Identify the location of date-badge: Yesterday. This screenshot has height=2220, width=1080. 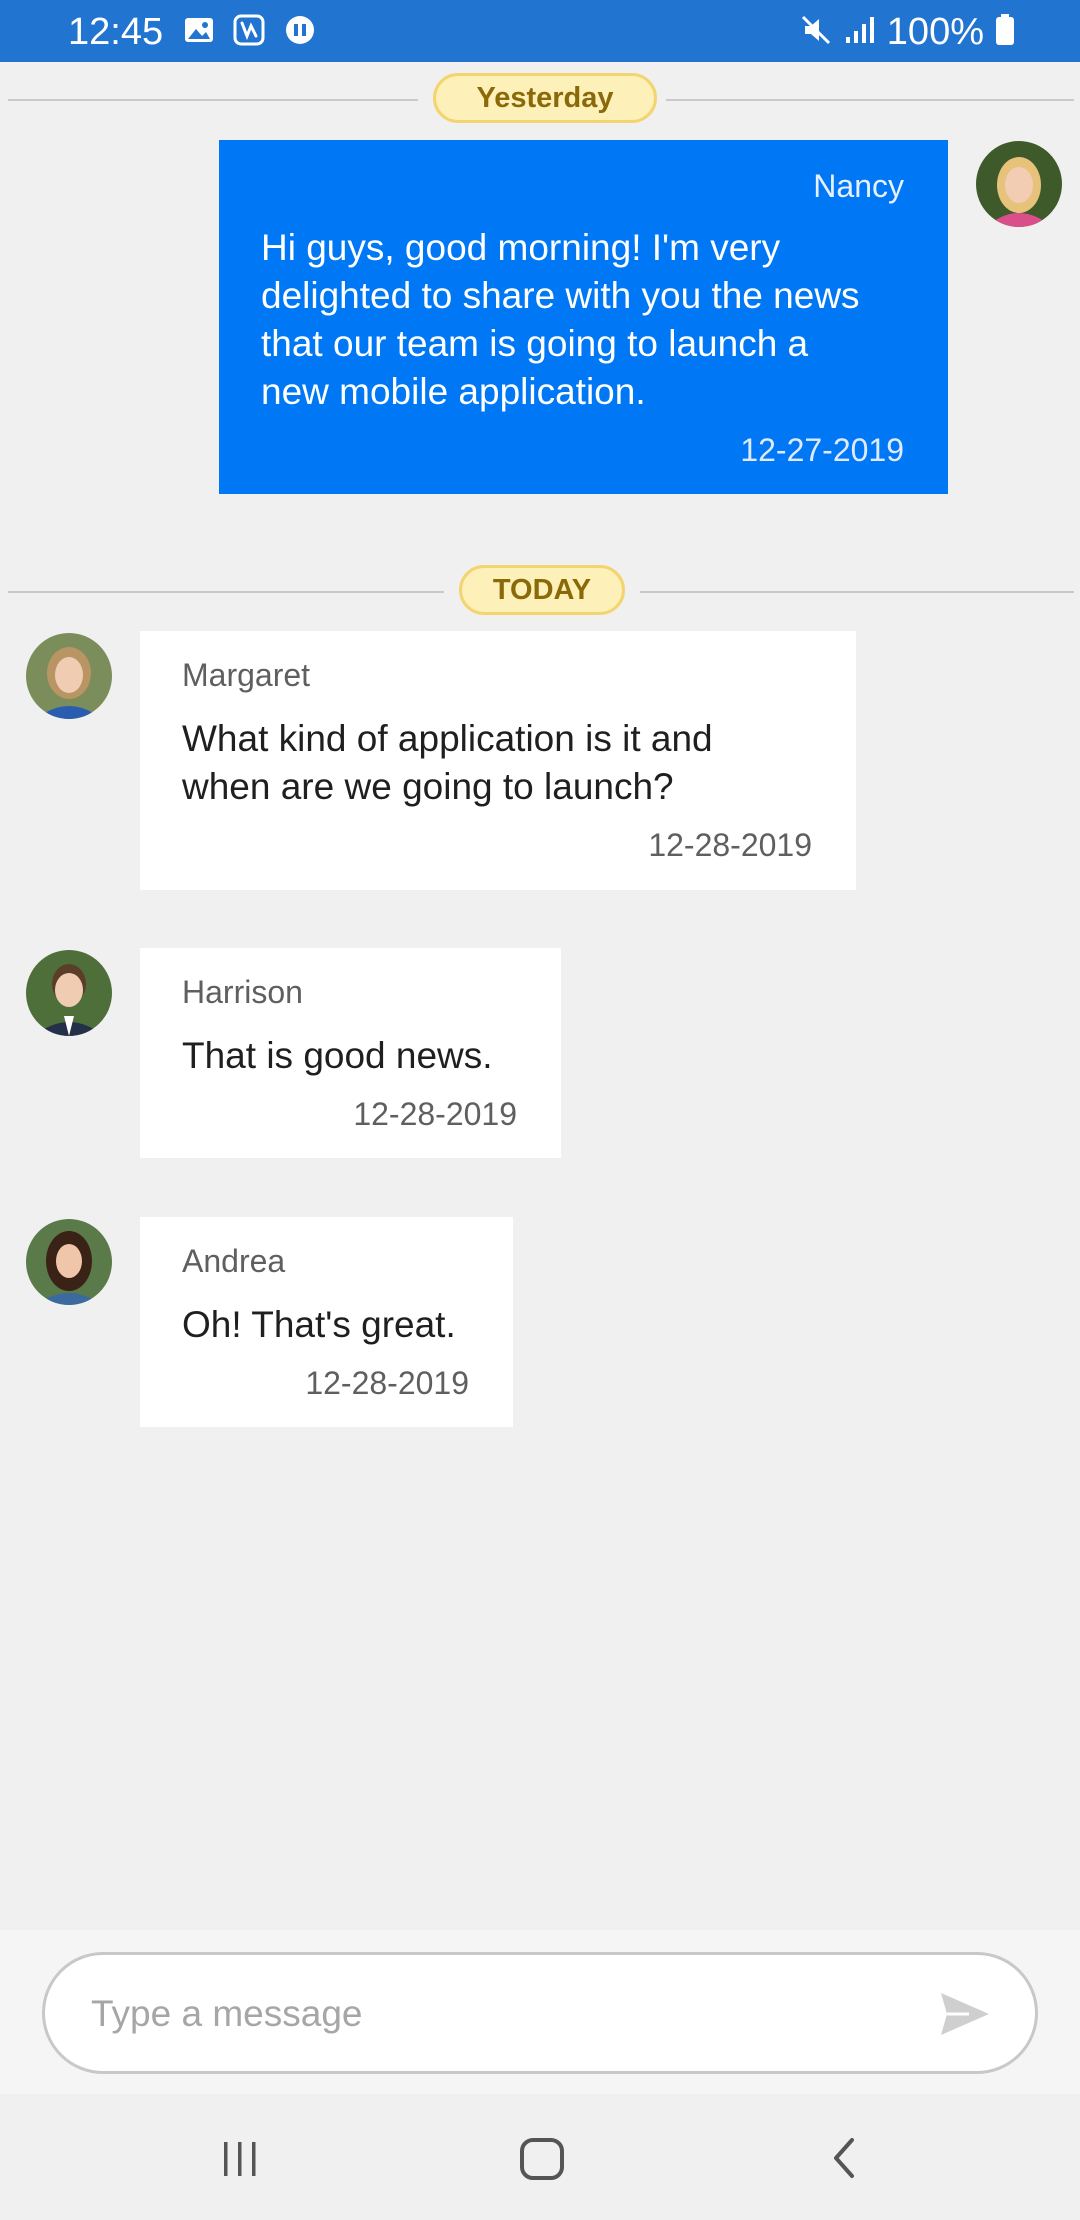
(545, 98).